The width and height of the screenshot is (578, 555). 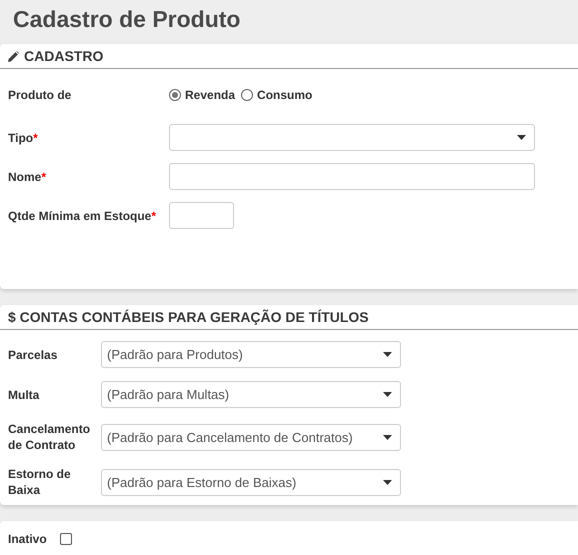 What do you see at coordinates (251, 394) in the screenshot?
I see `account-select: (Padrão para Multas)` at bounding box center [251, 394].